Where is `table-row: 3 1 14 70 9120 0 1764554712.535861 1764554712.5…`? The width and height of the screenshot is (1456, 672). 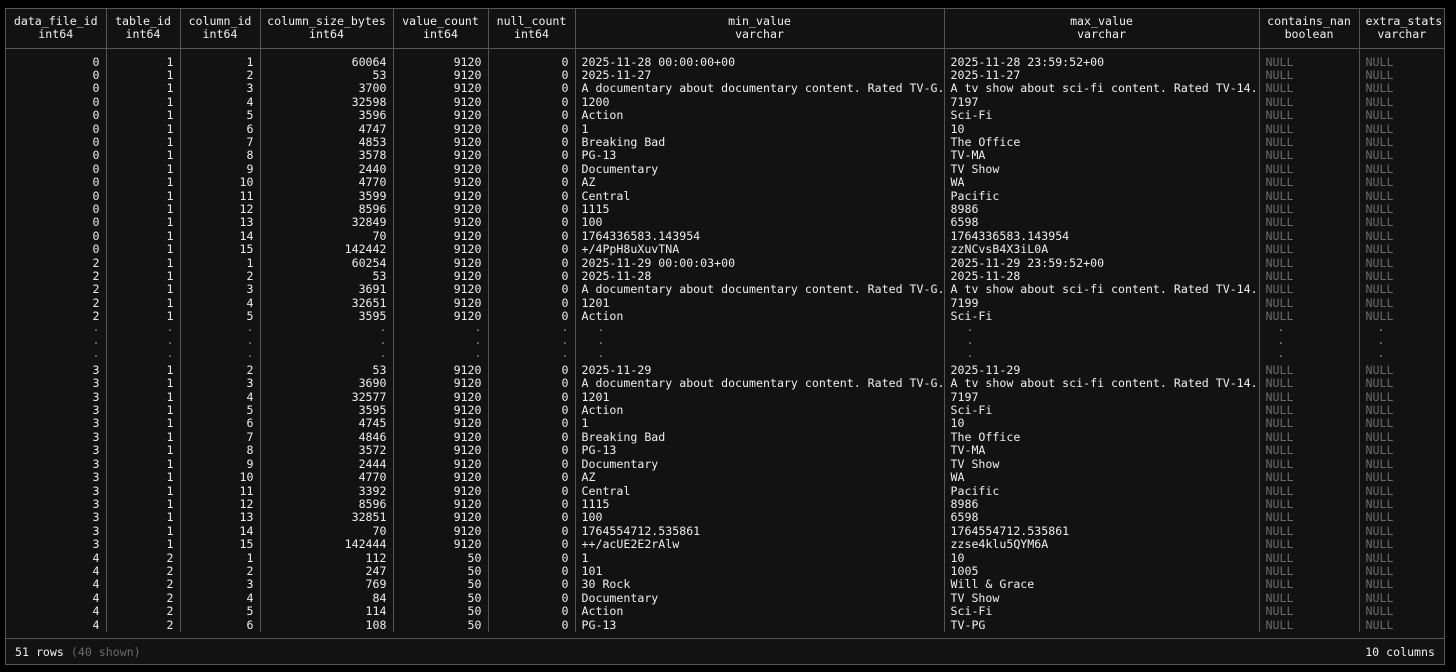 table-row: 3 1 14 70 9120 0 1764554712.535861 1764554712.5… is located at coordinates (725, 531).